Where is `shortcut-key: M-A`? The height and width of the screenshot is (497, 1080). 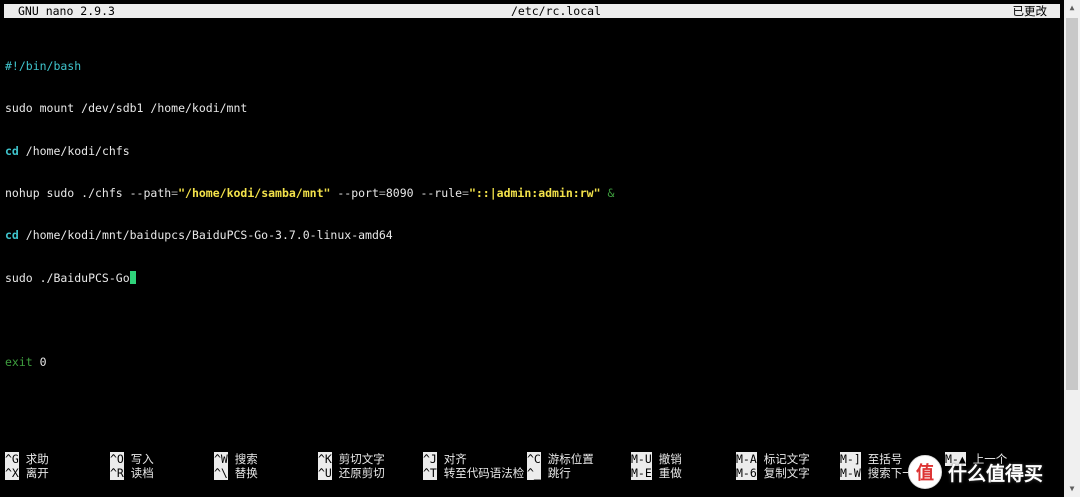 shortcut-key: M-A is located at coordinates (746, 459).